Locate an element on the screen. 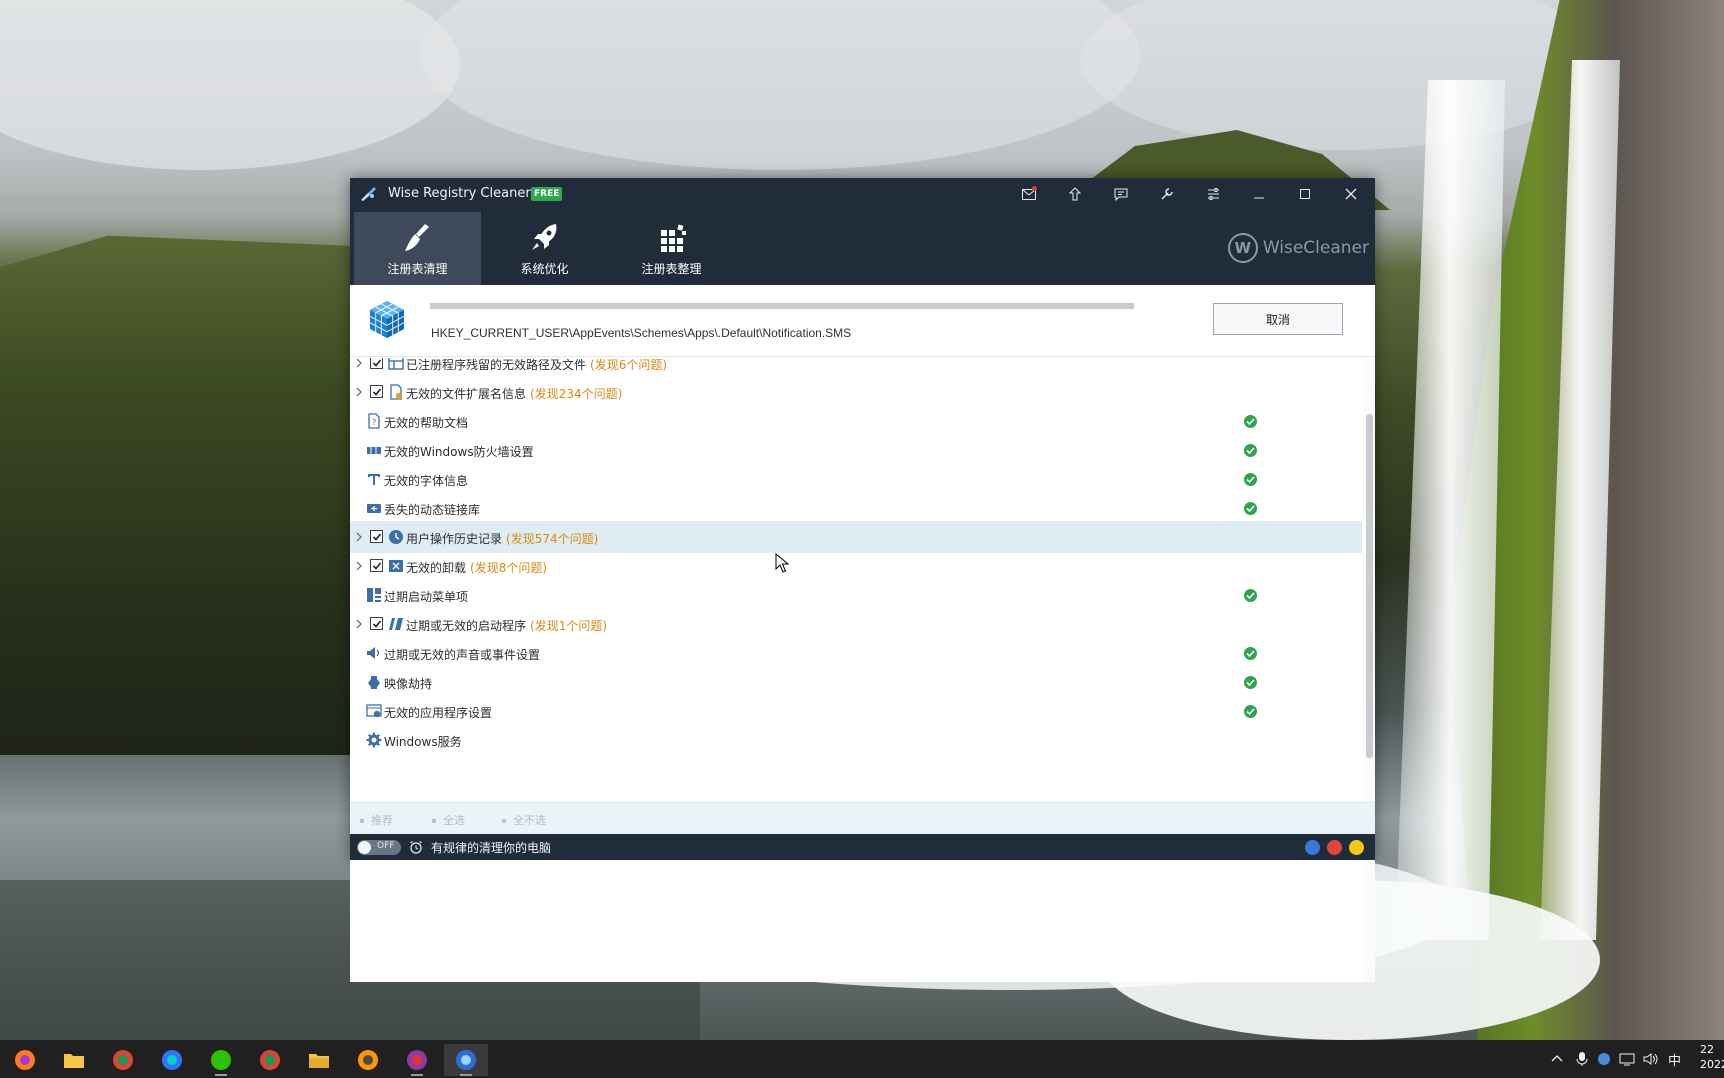 The image size is (1724, 1078). category-row: 用户操作历史记录 (发现574个问题) is located at coordinates (856, 537).